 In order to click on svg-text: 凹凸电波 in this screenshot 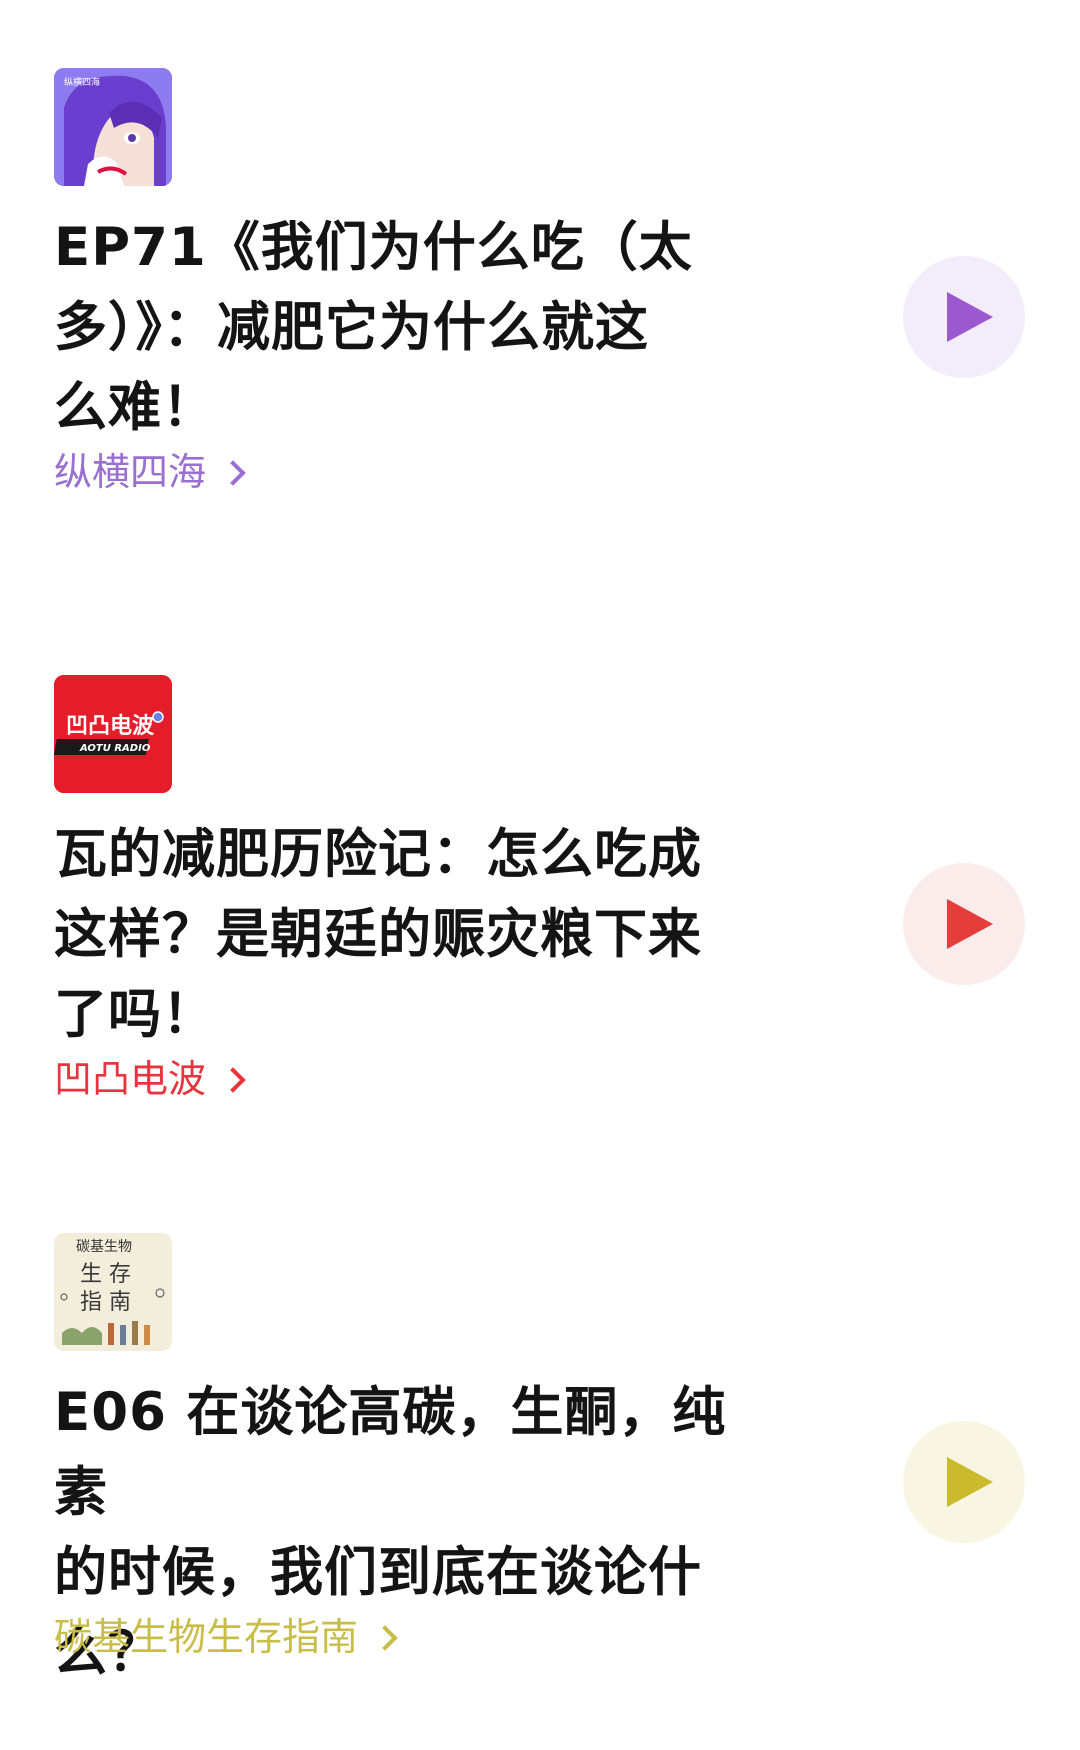, I will do `click(110, 726)`.